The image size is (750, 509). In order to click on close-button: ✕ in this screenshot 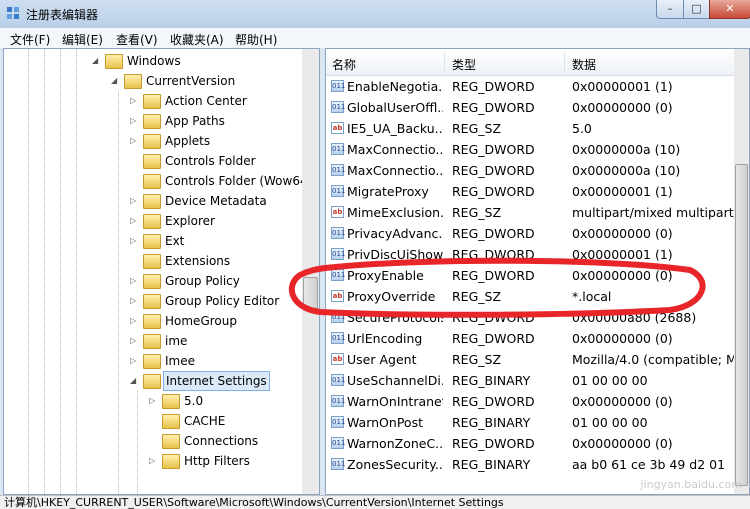, I will do `click(729, 9)`.